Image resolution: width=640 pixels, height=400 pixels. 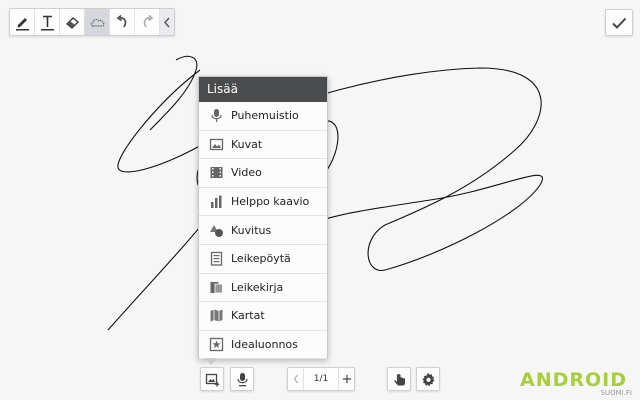 I want to click on menu-item-label: Leikepöytä, so click(x=261, y=259).